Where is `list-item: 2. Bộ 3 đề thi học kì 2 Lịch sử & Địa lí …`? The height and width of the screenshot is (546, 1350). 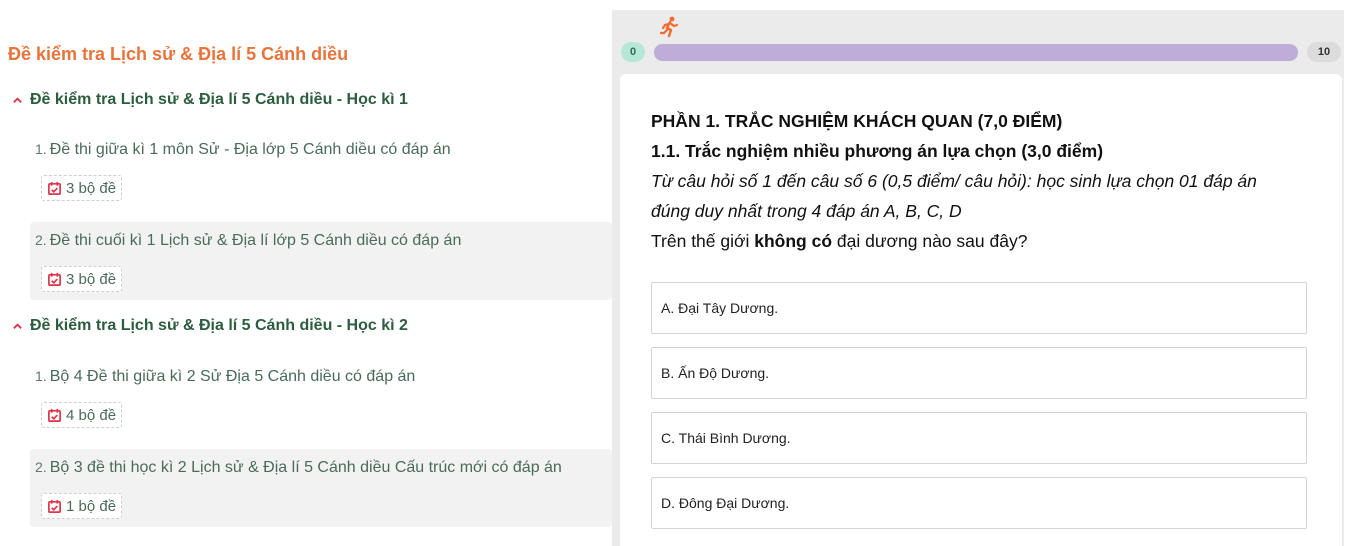 list-item: 2. Bộ 3 đề thi học kì 2 Lịch sử & Địa lí … is located at coordinates (321, 488).